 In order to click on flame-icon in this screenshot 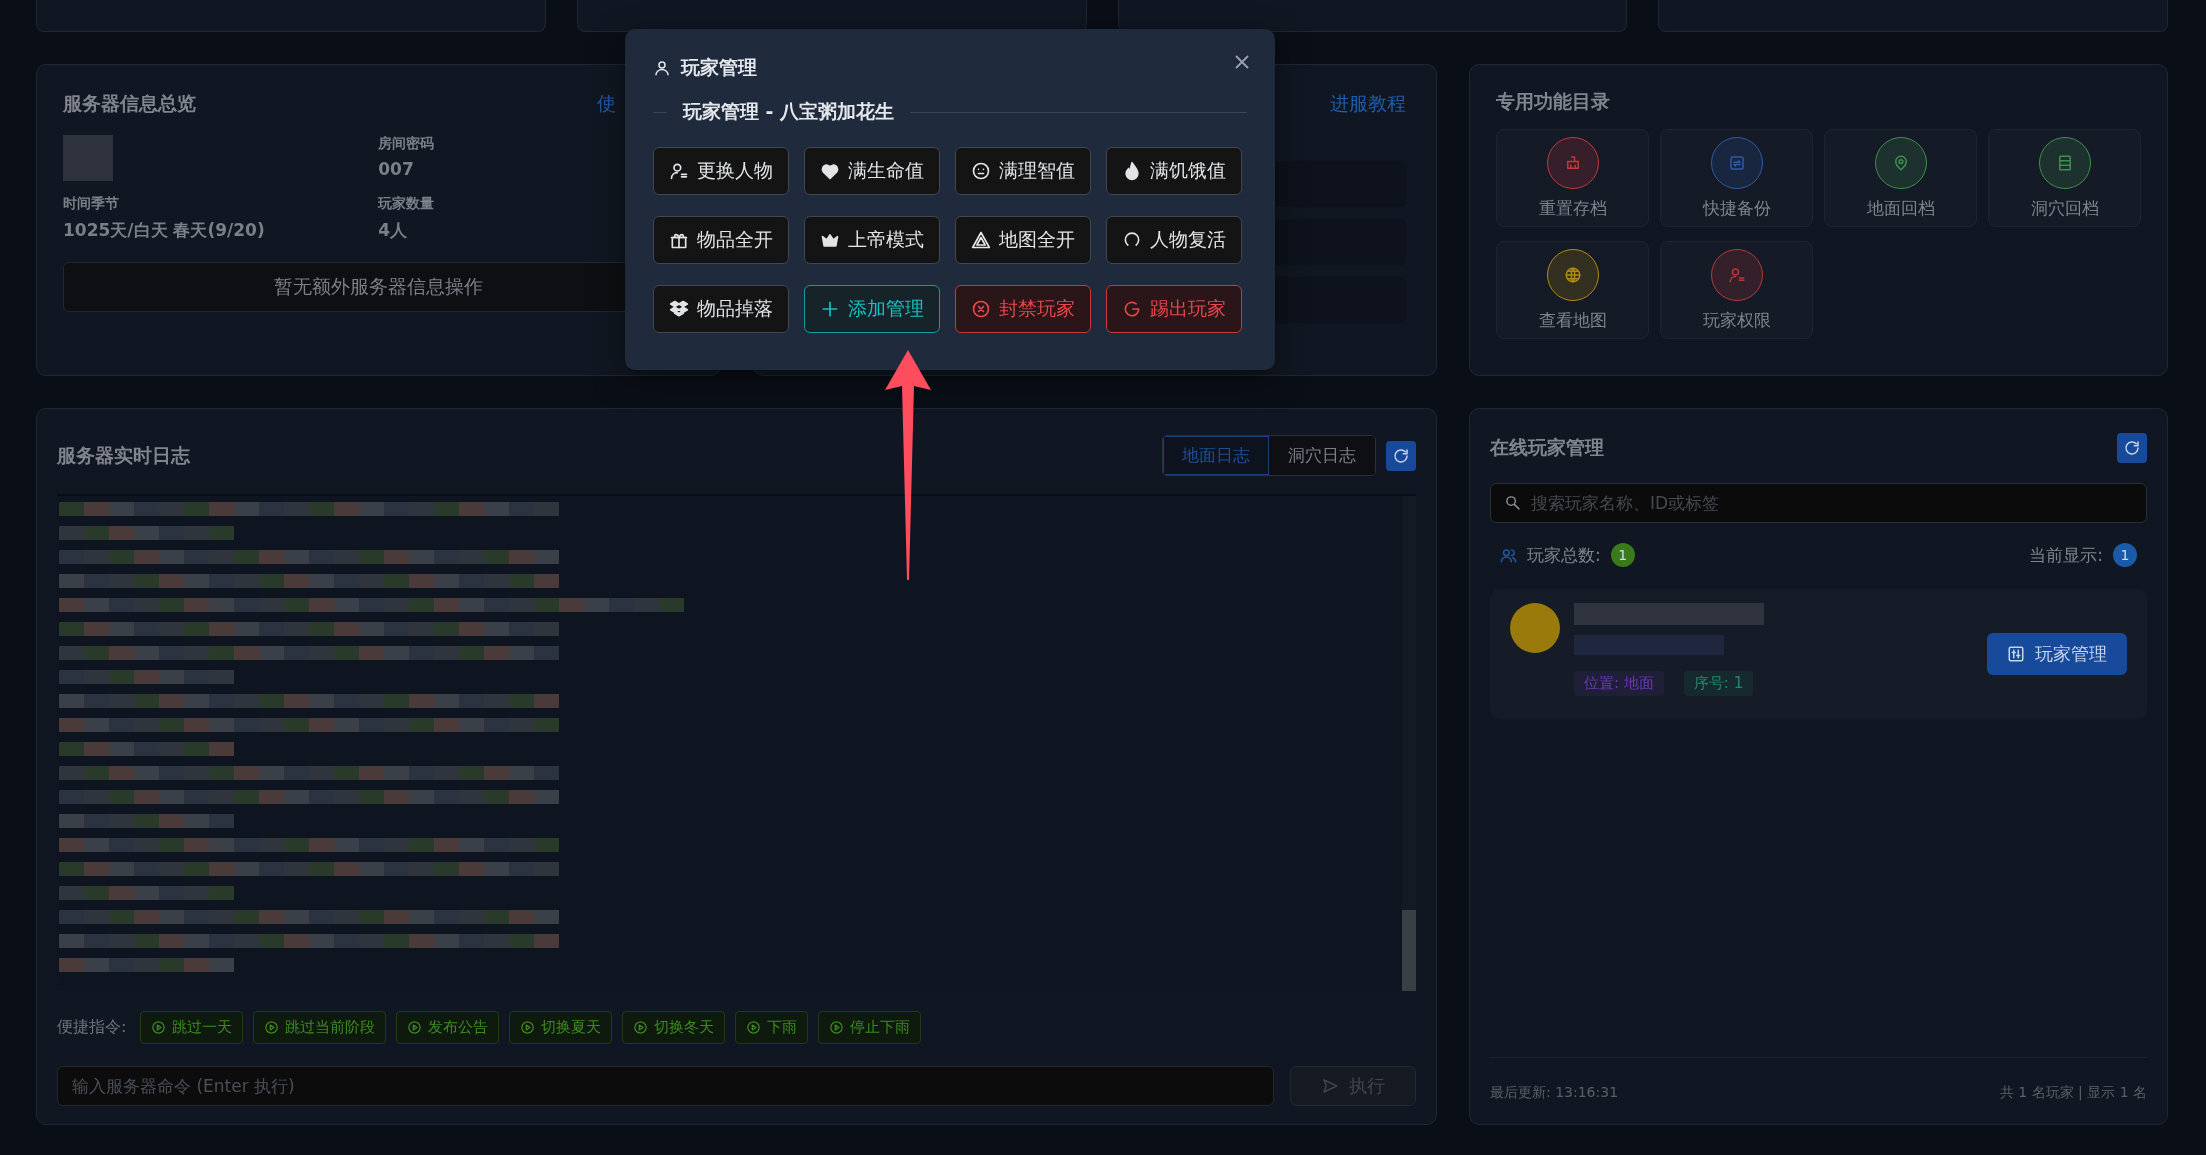, I will do `click(1132, 171)`.